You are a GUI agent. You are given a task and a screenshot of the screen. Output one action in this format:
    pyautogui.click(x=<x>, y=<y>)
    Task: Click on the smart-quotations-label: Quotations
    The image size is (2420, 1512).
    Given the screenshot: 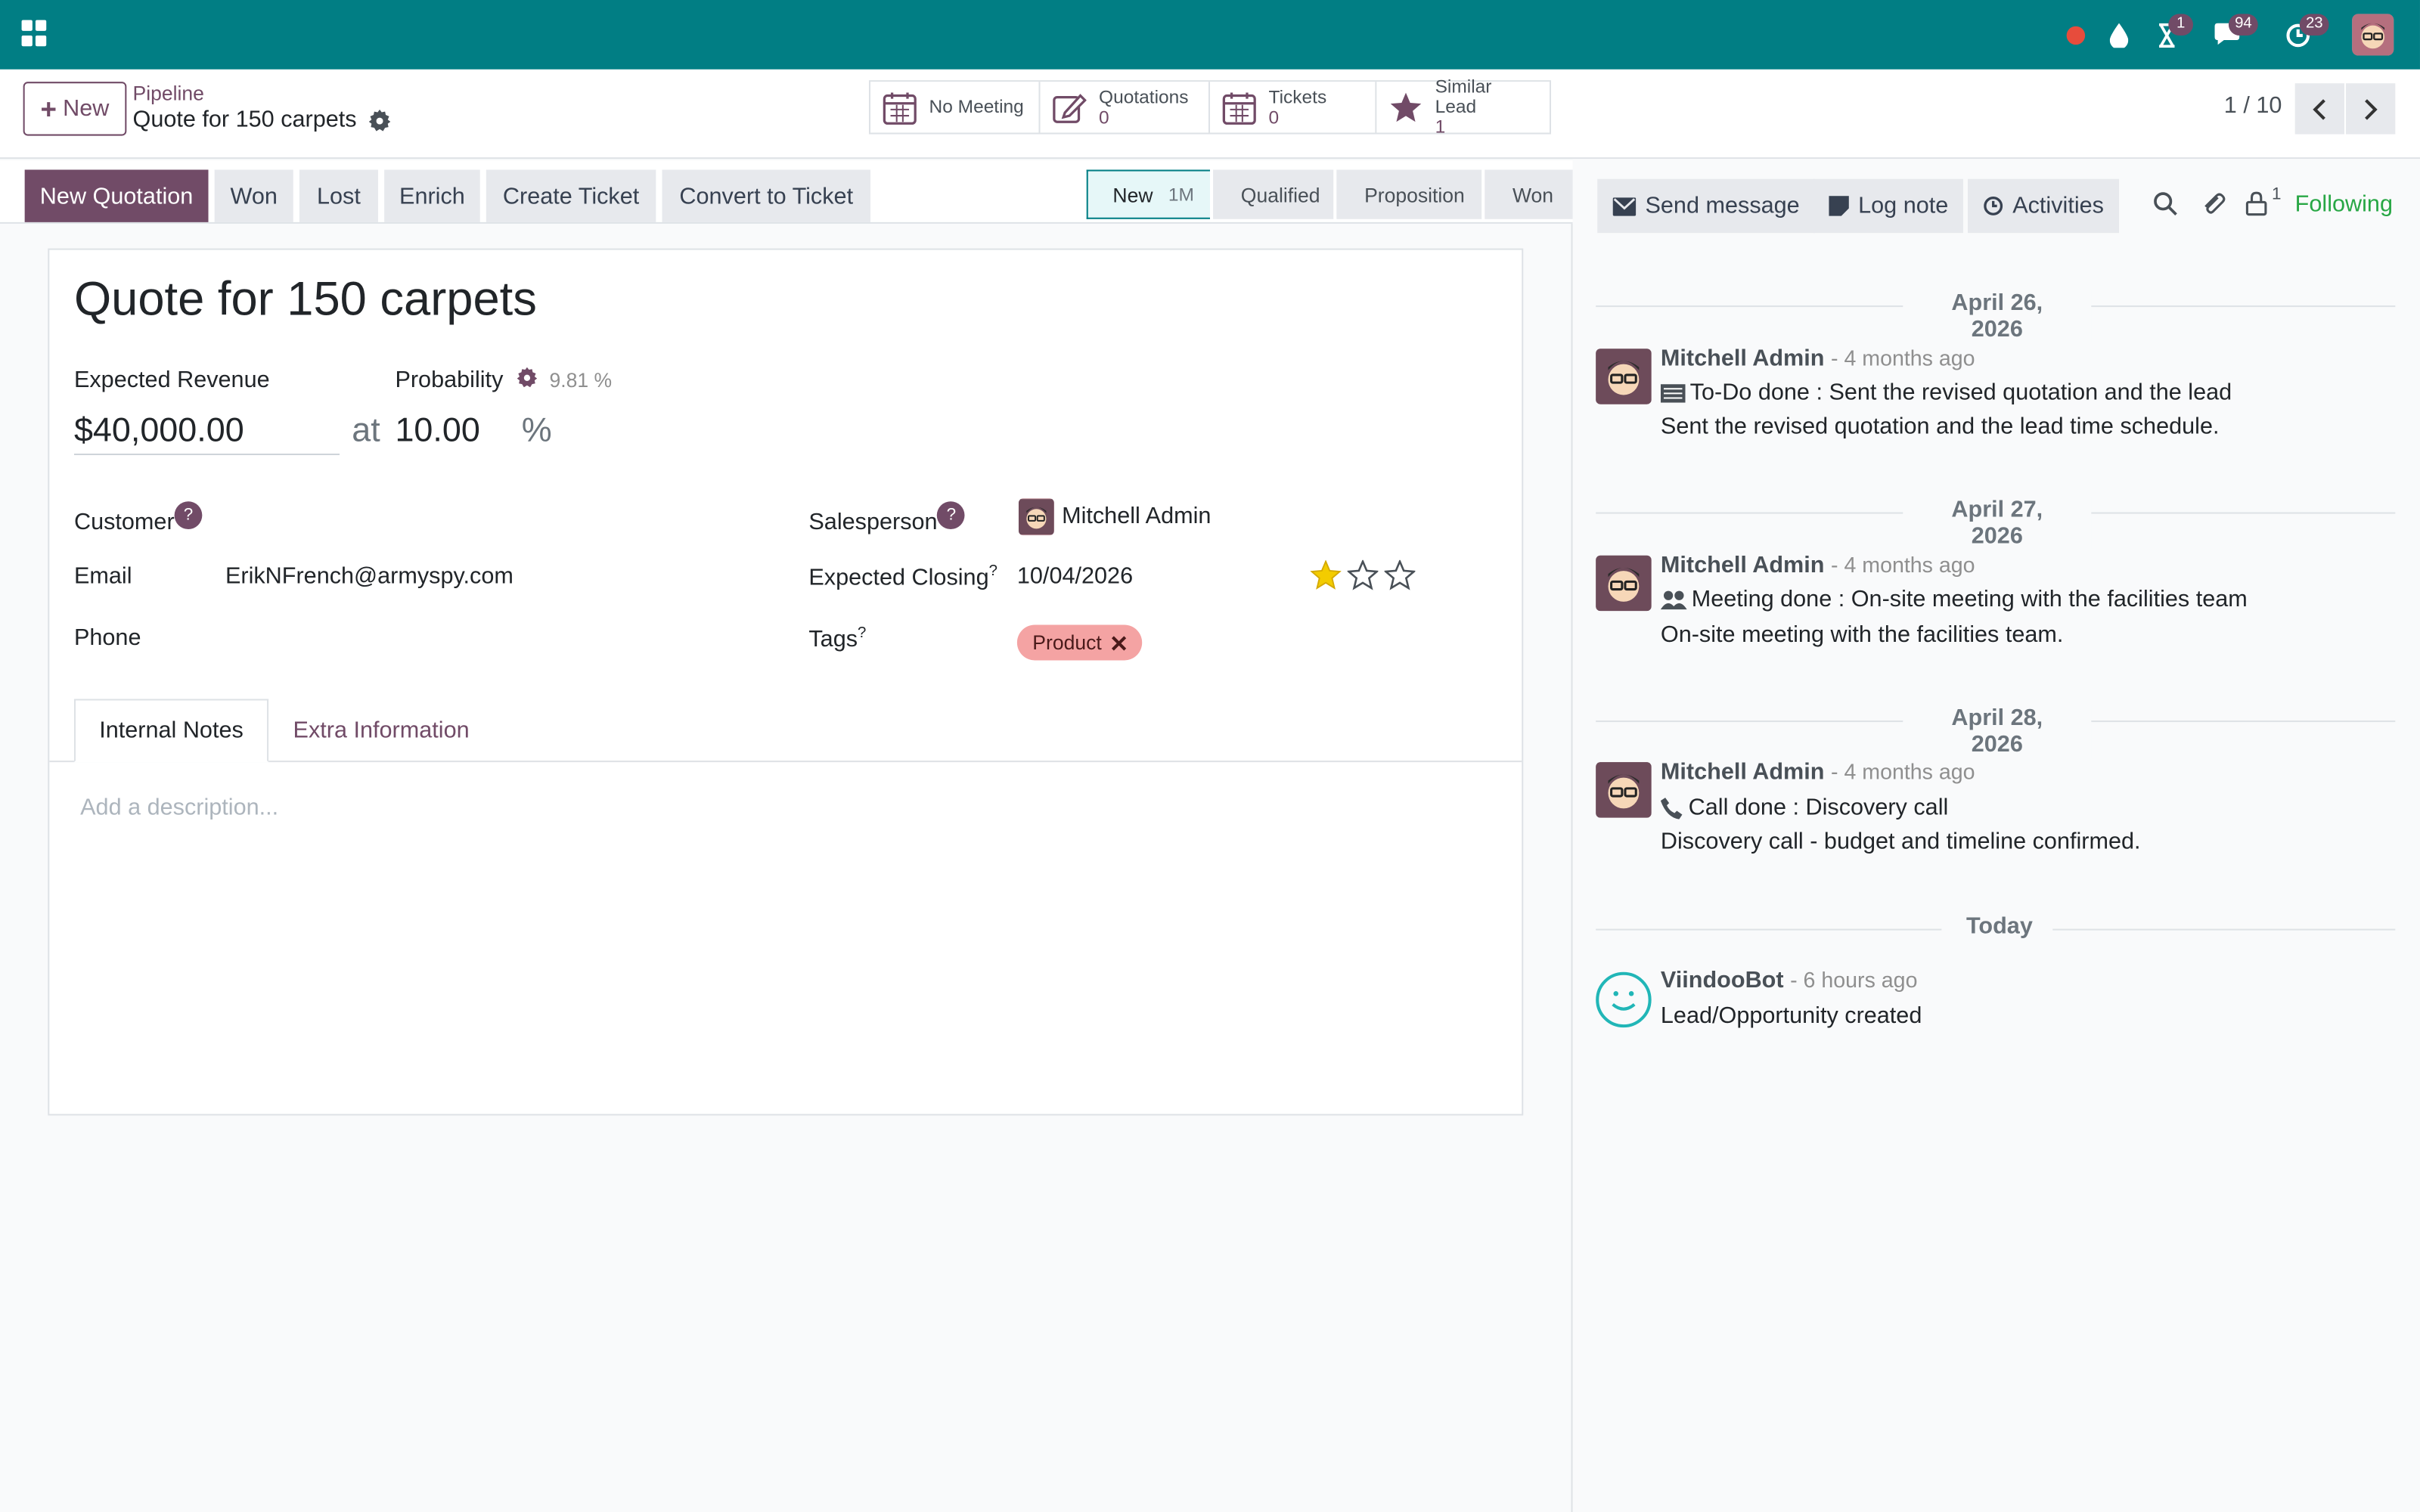 What is the action you would take?
    pyautogui.click(x=1144, y=96)
    